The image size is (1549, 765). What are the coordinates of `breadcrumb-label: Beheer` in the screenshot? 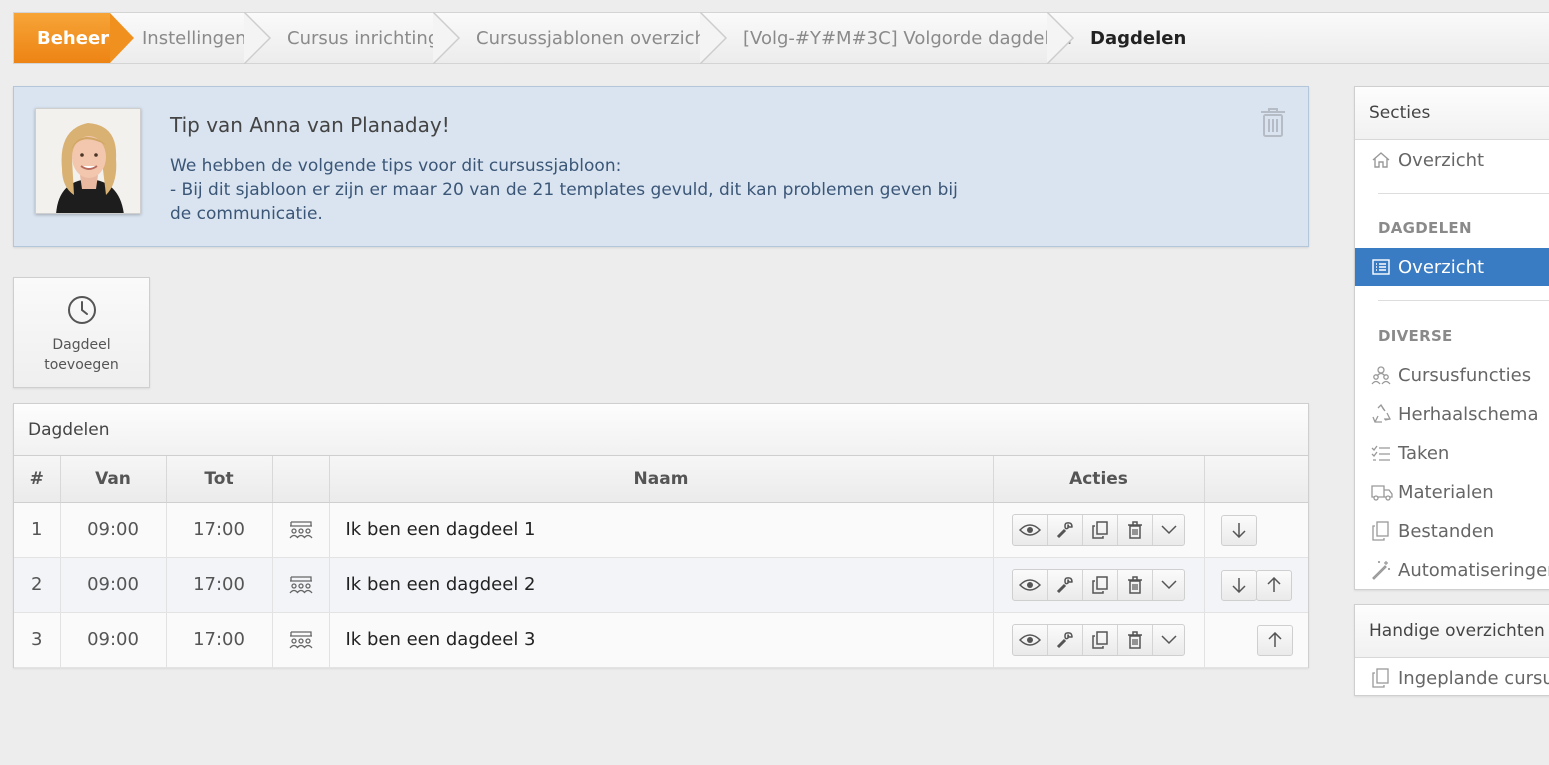 It's located at (73, 38).